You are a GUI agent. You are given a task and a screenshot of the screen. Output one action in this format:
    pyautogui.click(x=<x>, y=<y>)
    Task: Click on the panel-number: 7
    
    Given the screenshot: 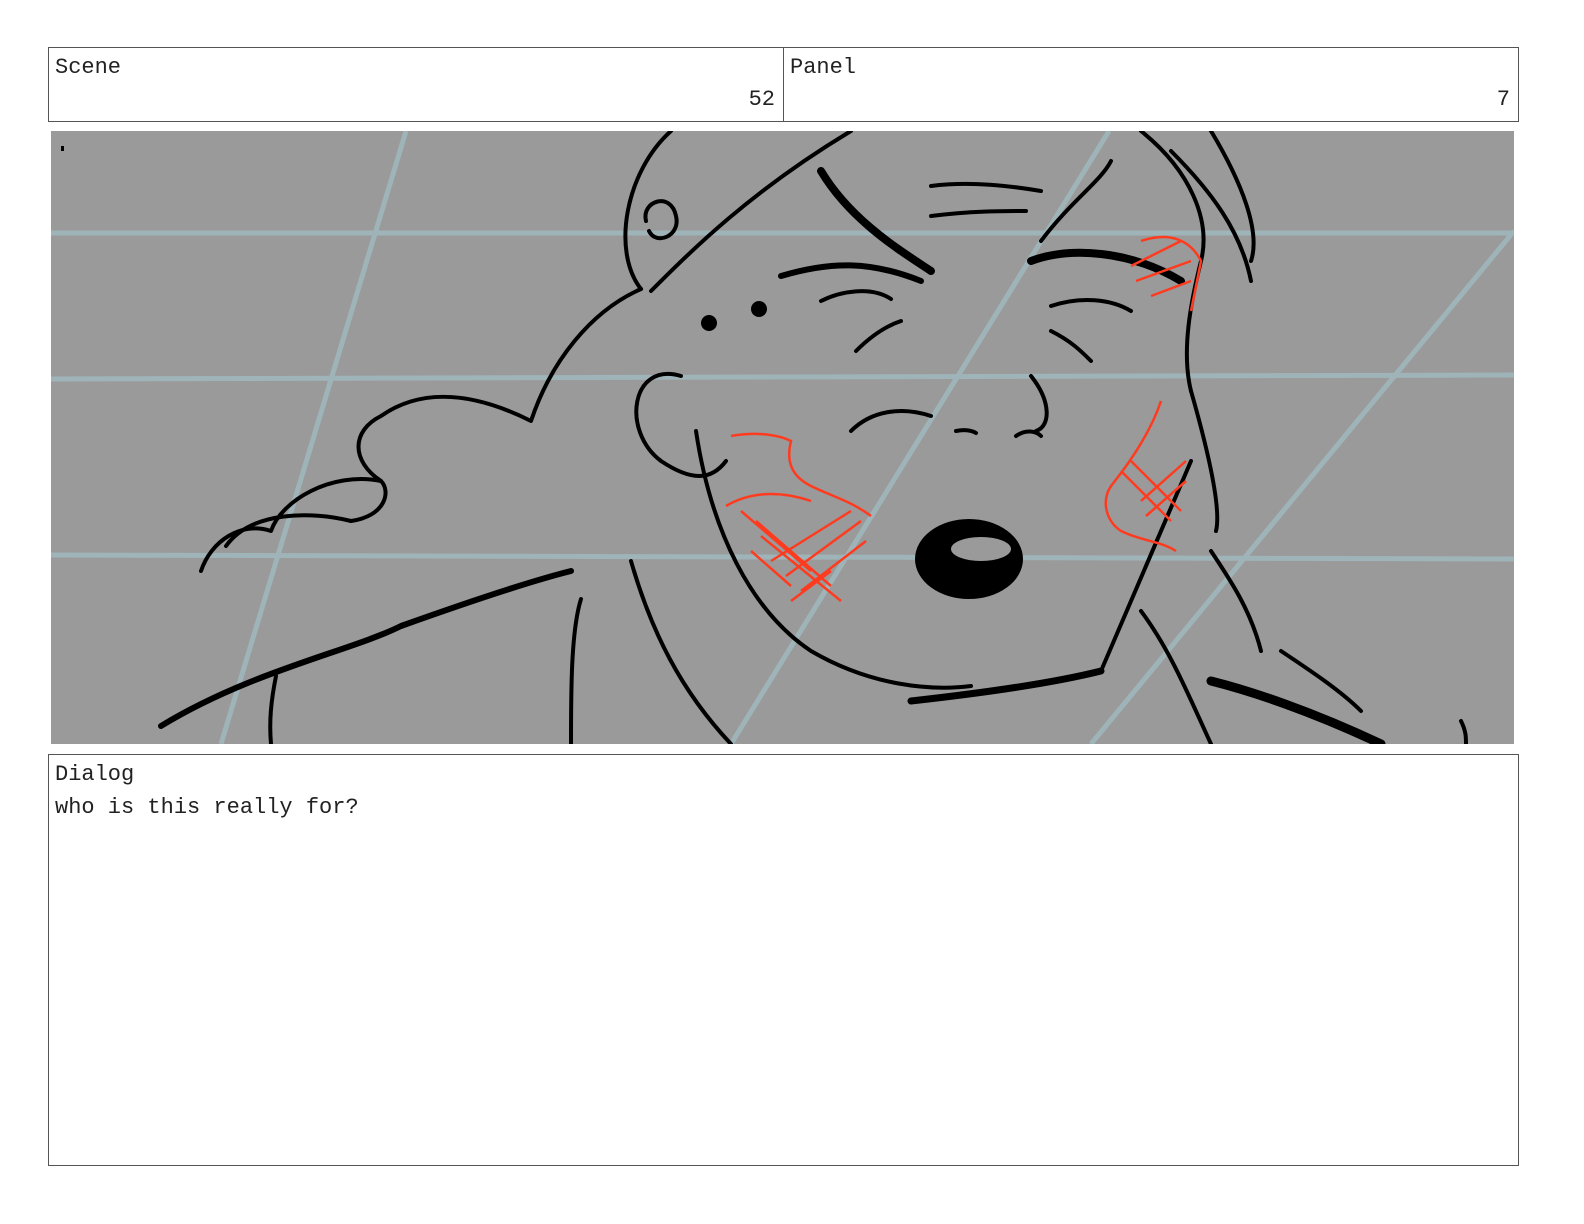 What is the action you would take?
    pyautogui.click(x=1503, y=99)
    